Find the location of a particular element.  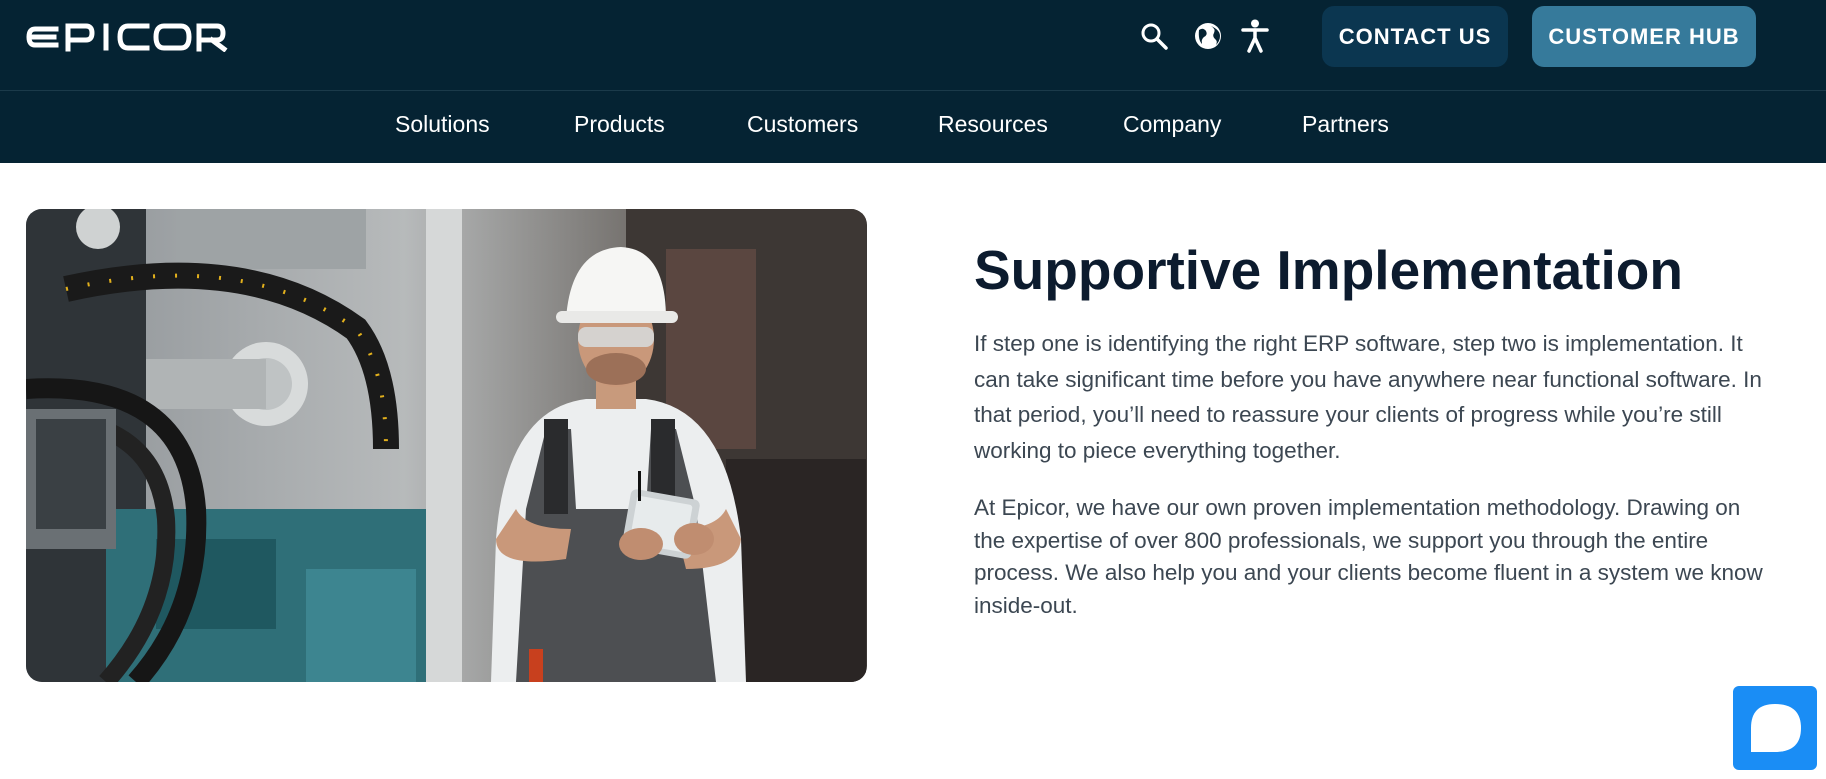

customer-hub-button: CUSTOMER HUB is located at coordinates (1644, 36).